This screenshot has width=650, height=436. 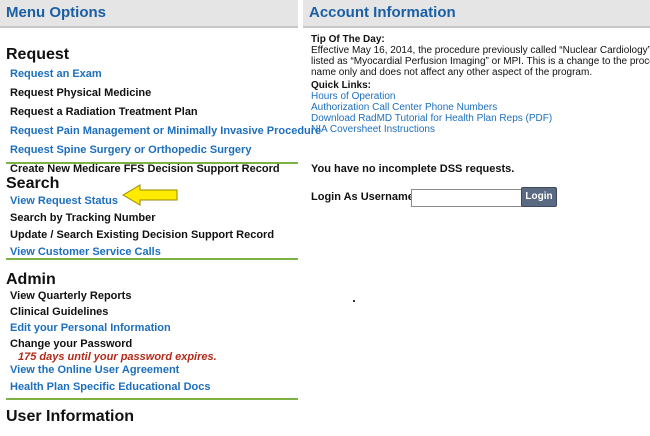 What do you see at coordinates (154, 93) in the screenshot?
I see `request-physical-medicine-link: Request Physical Medicine` at bounding box center [154, 93].